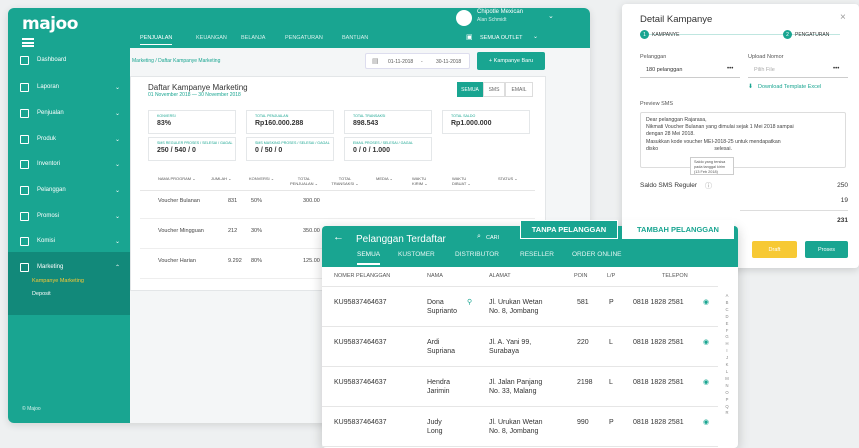 This screenshot has height=448, width=859. What do you see at coordinates (727, 393) in the screenshot?
I see `alphabet-letter: O` at bounding box center [727, 393].